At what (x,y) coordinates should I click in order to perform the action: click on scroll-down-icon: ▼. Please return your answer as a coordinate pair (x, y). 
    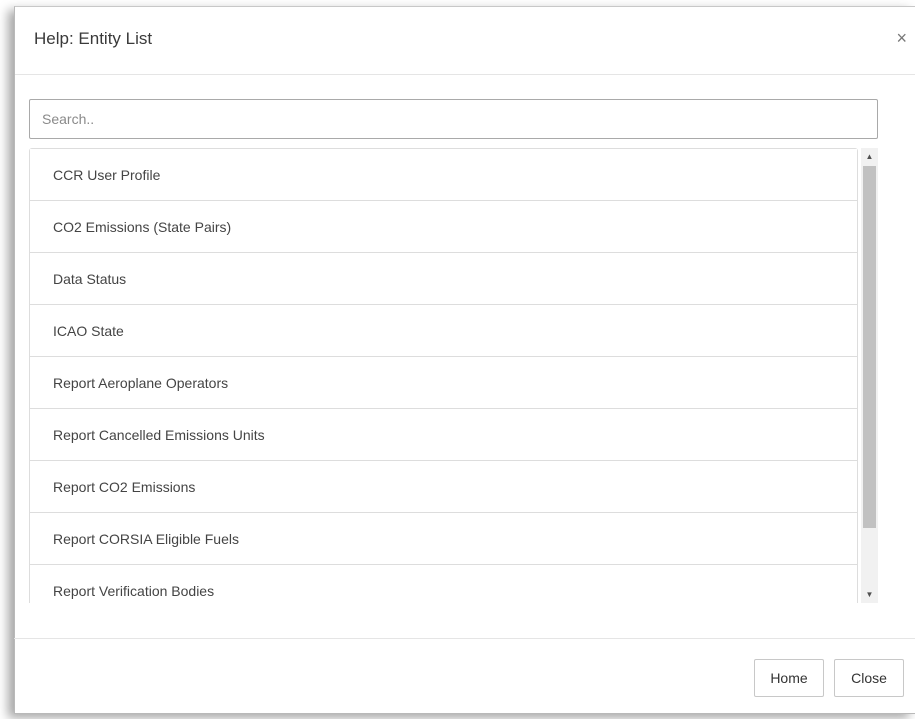
    Looking at the image, I should click on (869, 594).